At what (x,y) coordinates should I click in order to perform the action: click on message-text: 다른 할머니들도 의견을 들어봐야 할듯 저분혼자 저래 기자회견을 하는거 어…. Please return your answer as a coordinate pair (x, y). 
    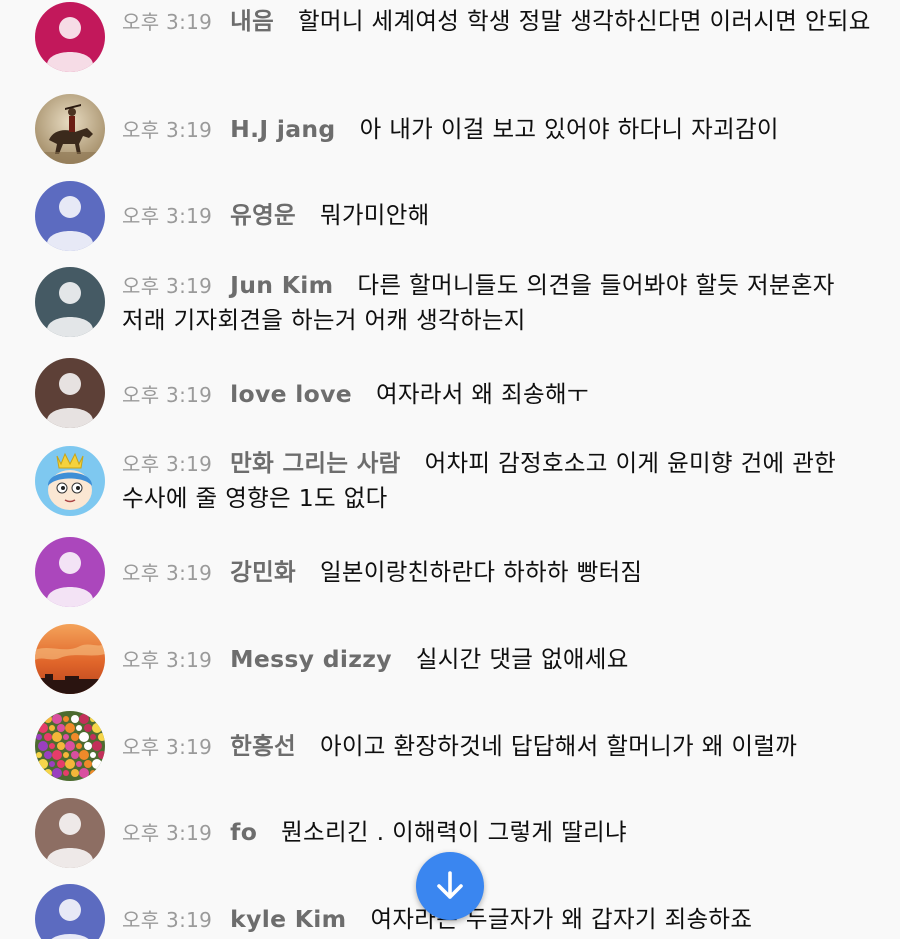
    Looking at the image, I should click on (478, 302).